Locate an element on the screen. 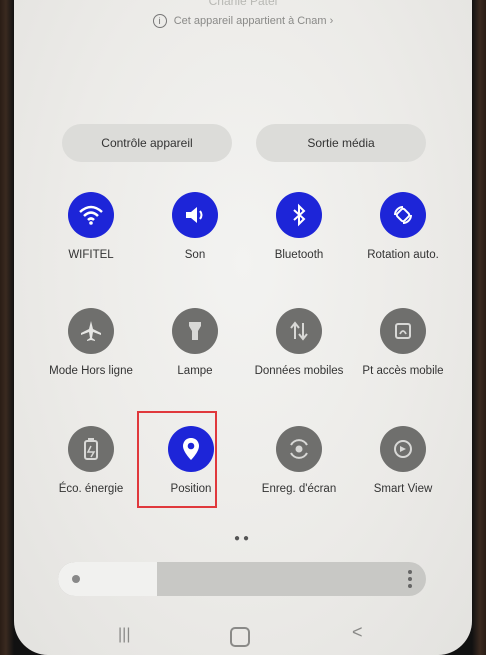 The image size is (486, 655). rotate-icon is located at coordinates (403, 215).